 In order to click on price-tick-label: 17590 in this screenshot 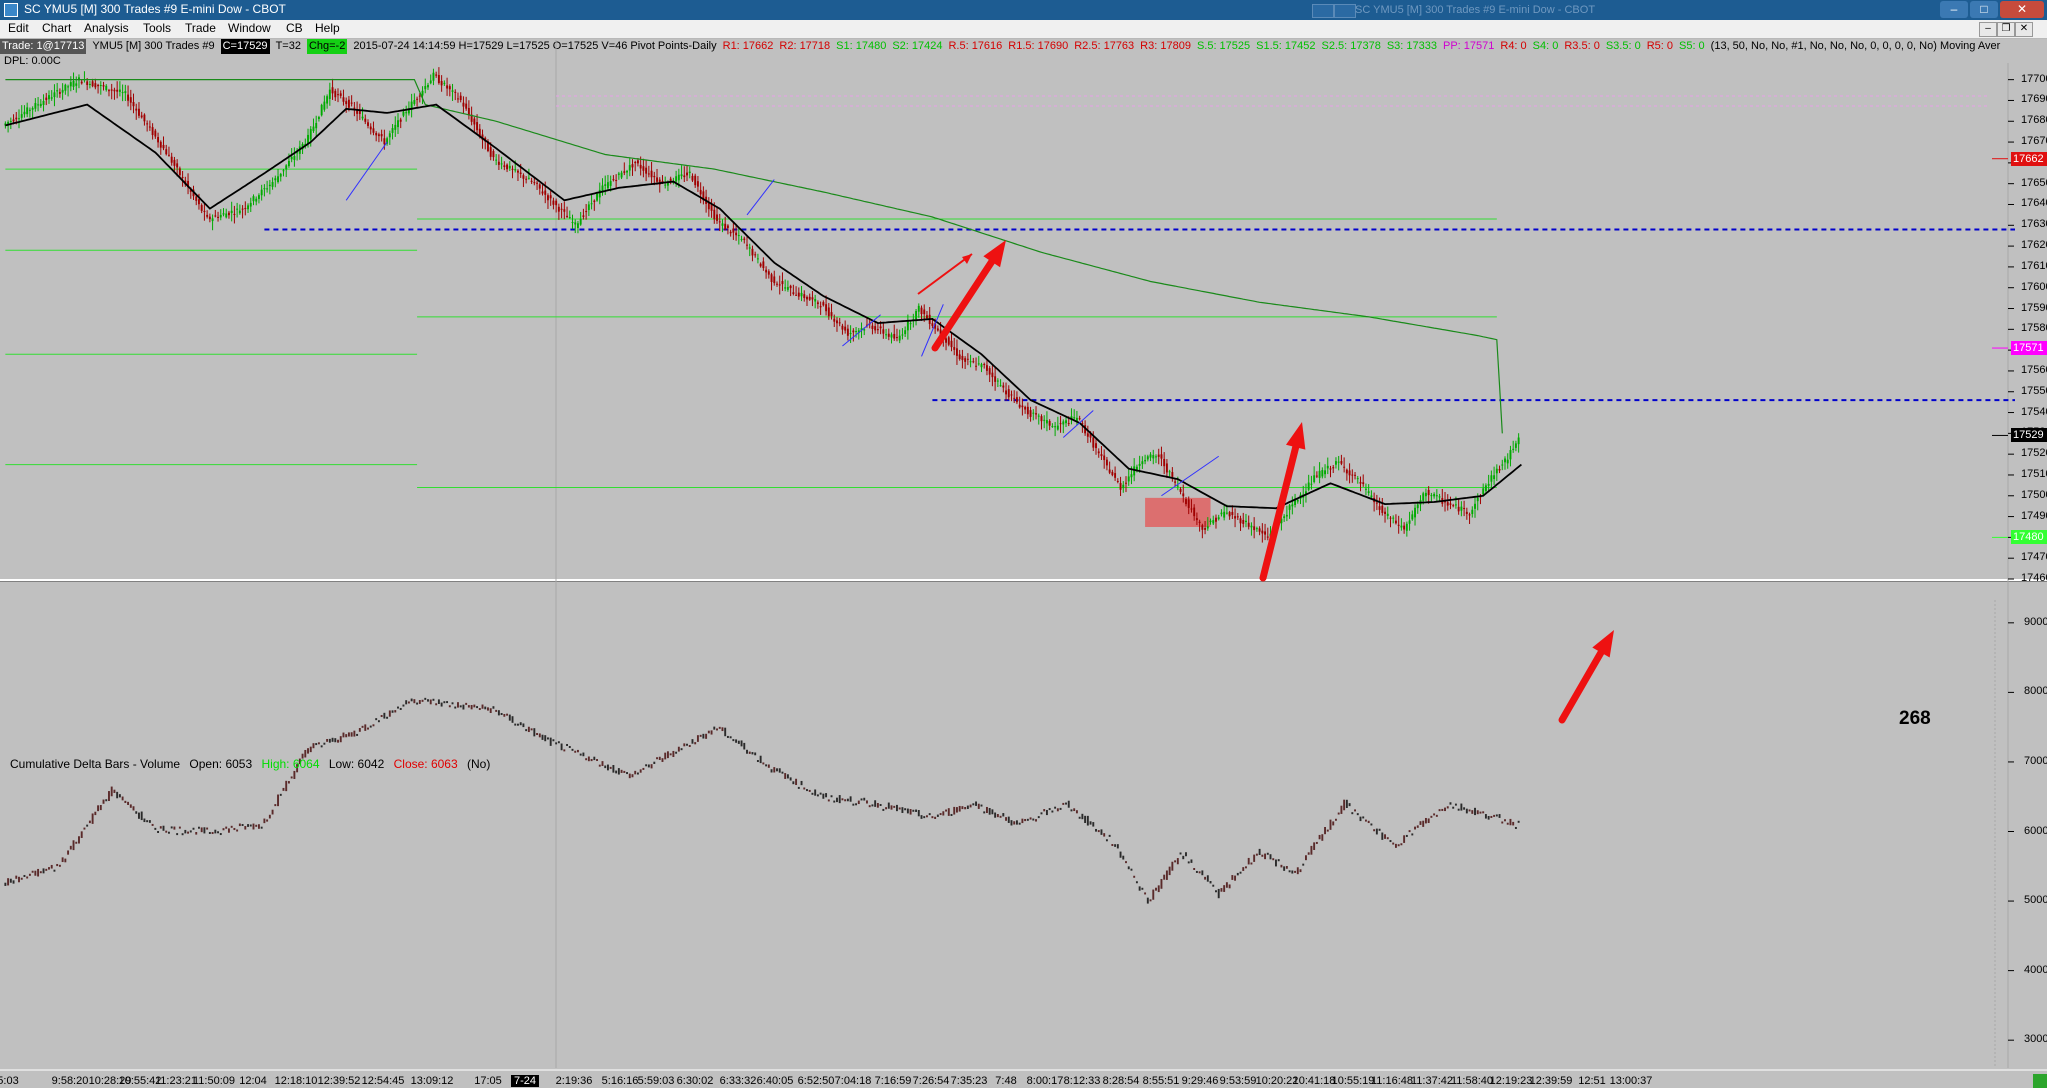, I will do `click(2034, 307)`.